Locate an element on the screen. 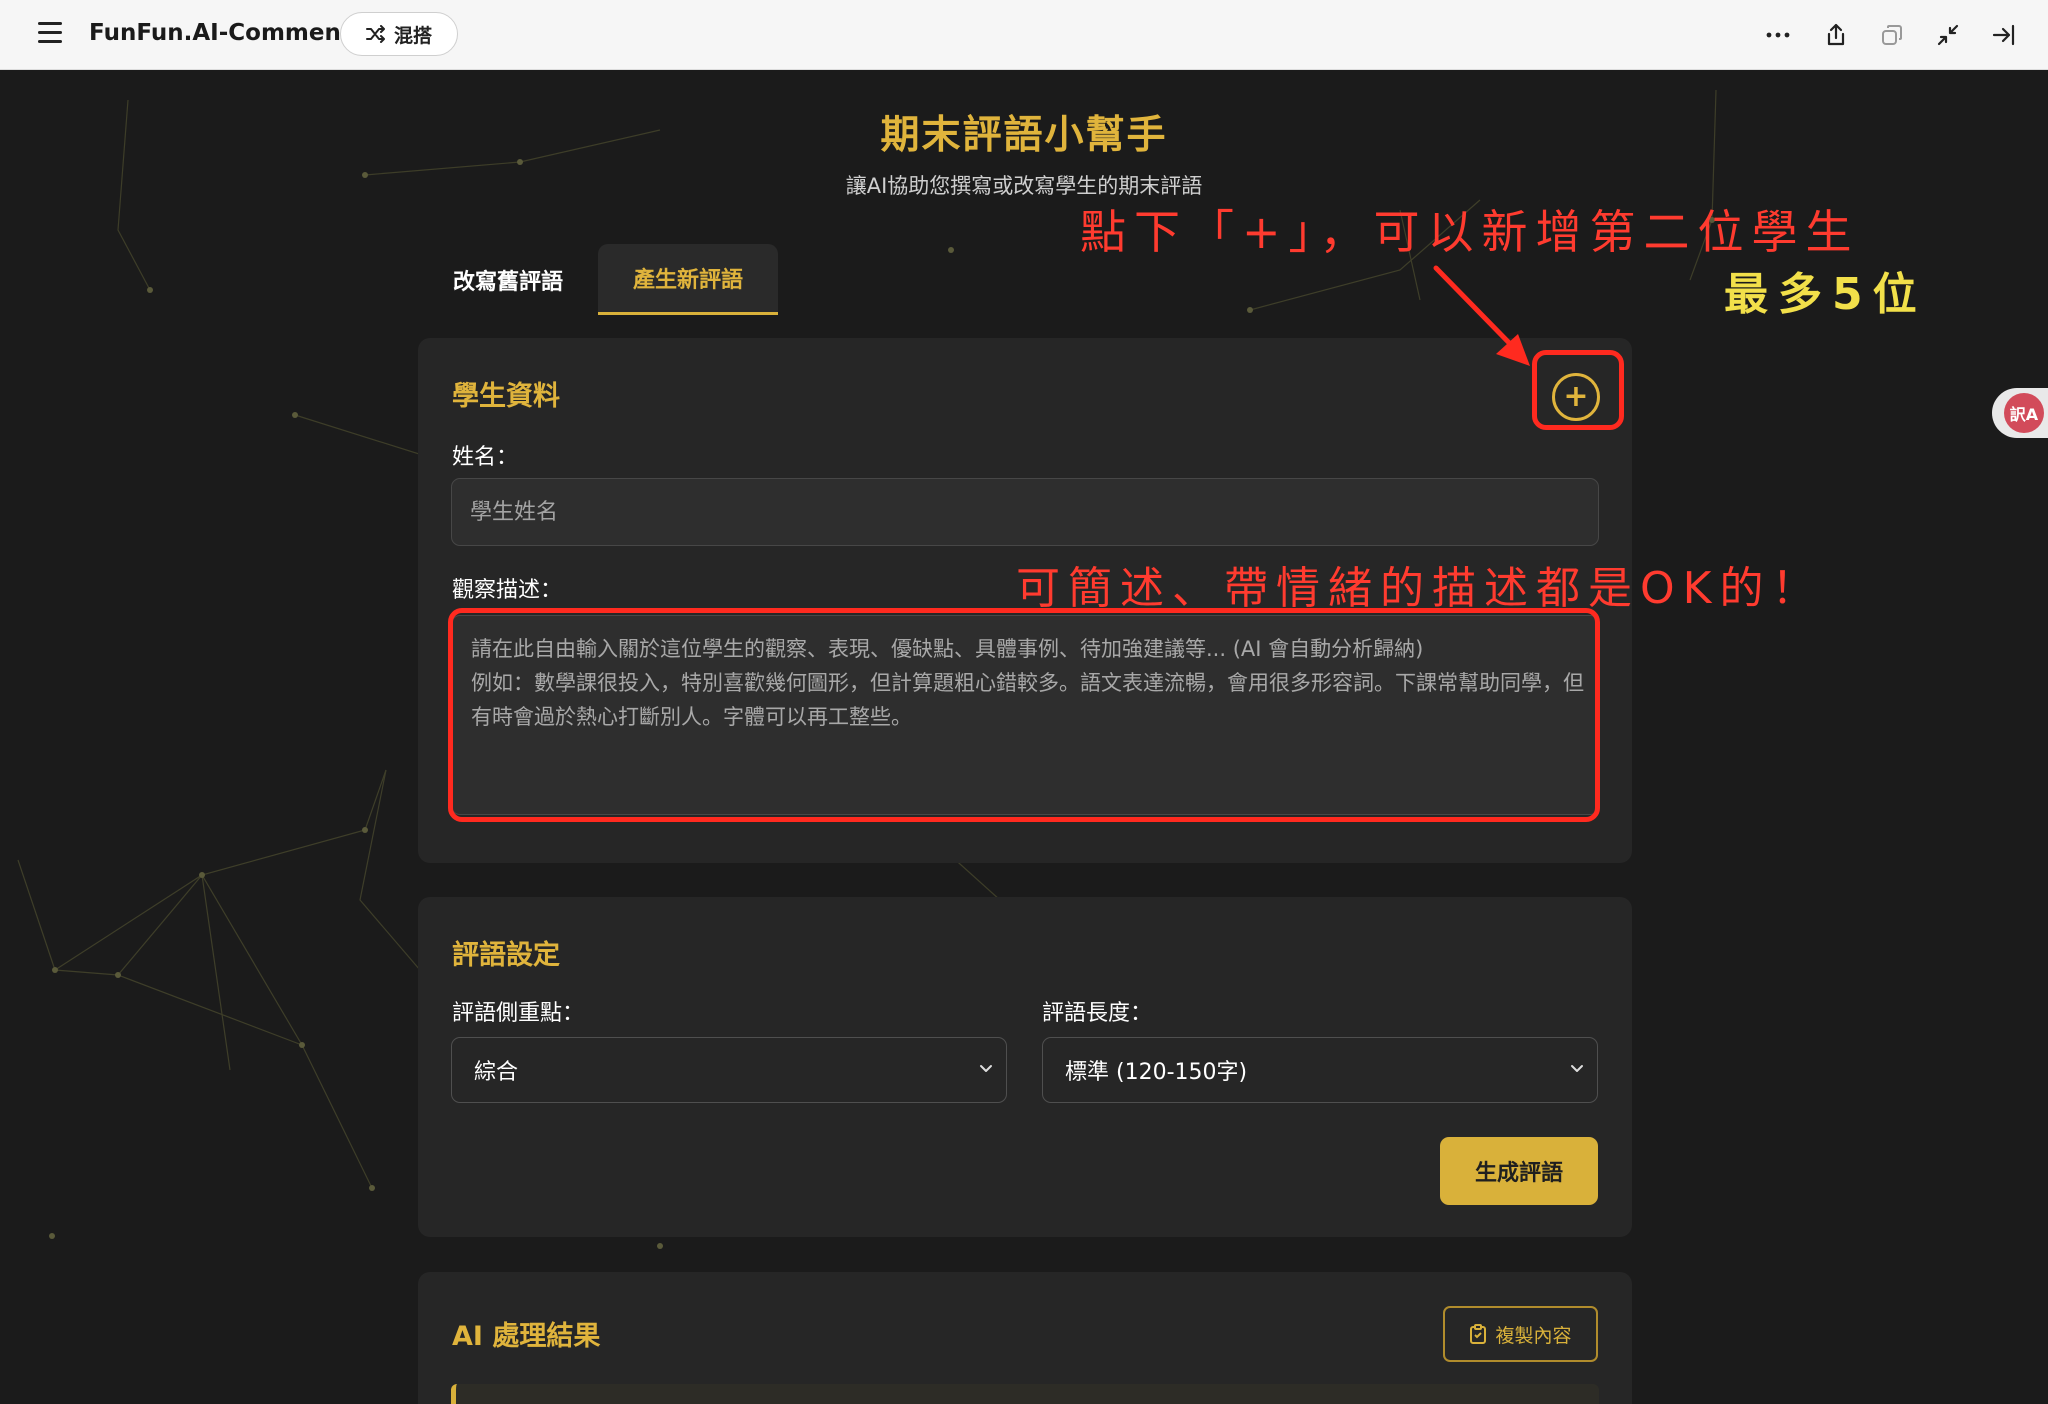 The image size is (2048, 1404). duplicate-icon is located at coordinates (1892, 35).